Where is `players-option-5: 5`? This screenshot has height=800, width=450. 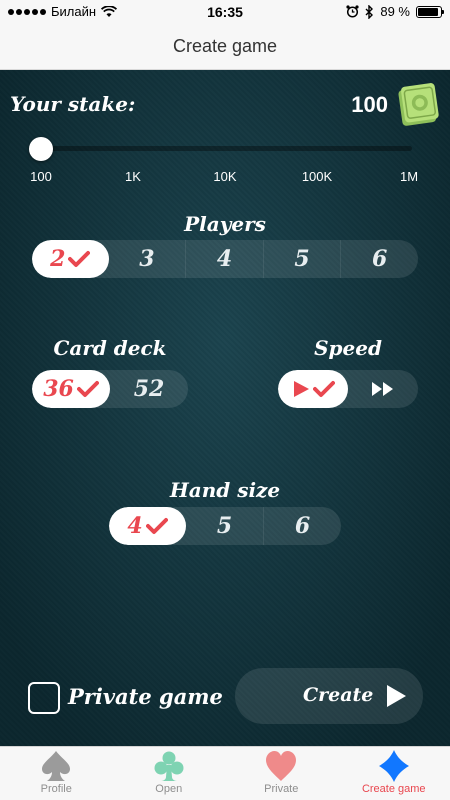
players-option-5: 5 is located at coordinates (301, 259).